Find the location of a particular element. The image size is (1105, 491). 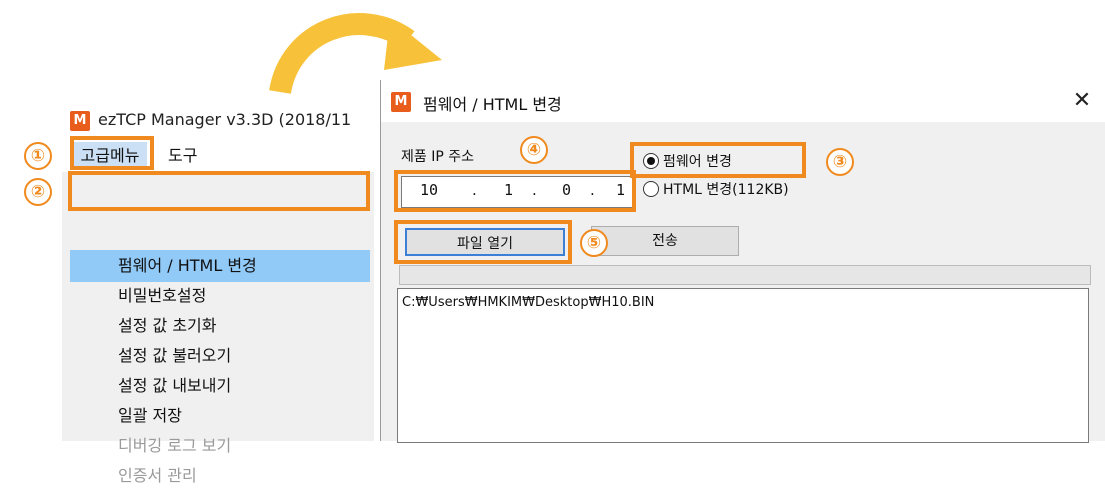

highlight-firmware-menu-item is located at coordinates (219, 191).